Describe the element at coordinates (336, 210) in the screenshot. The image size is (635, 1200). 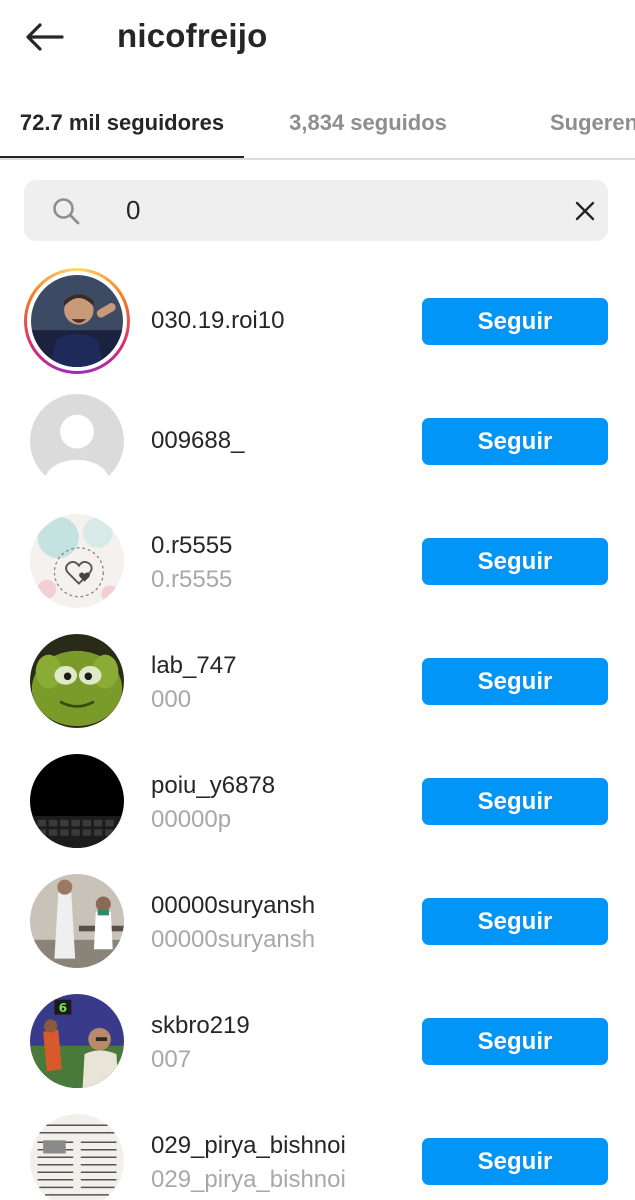
I see `search-input` at that location.